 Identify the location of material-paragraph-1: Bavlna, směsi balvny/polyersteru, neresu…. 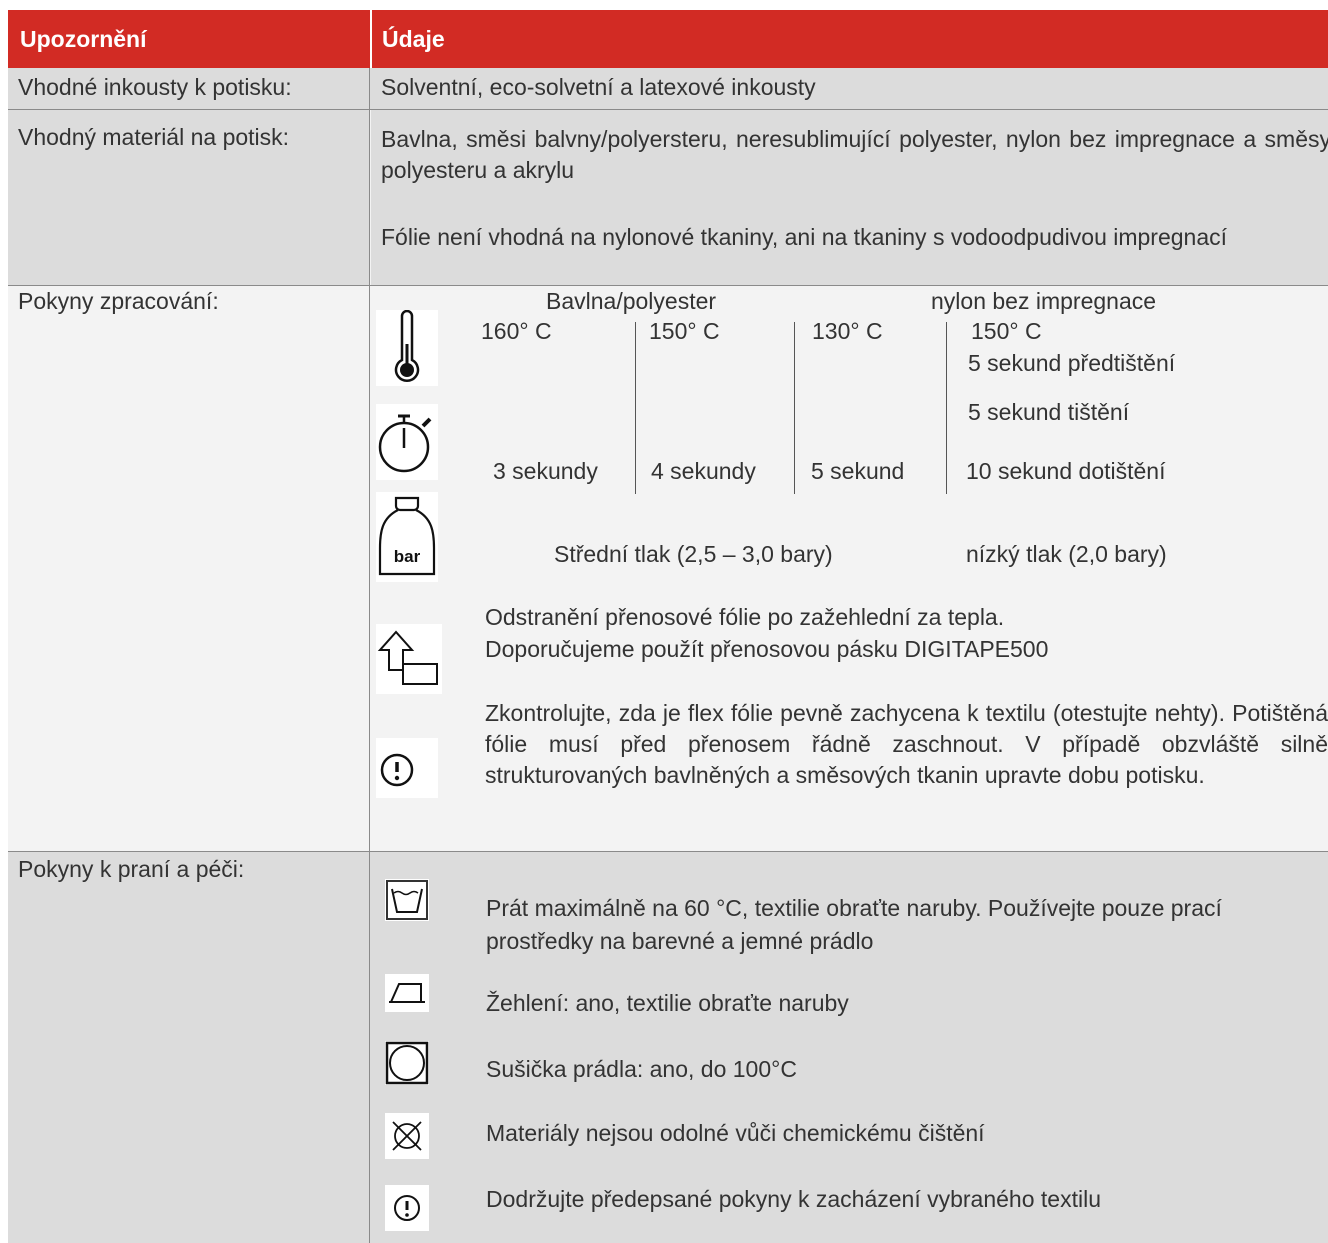
(854, 154).